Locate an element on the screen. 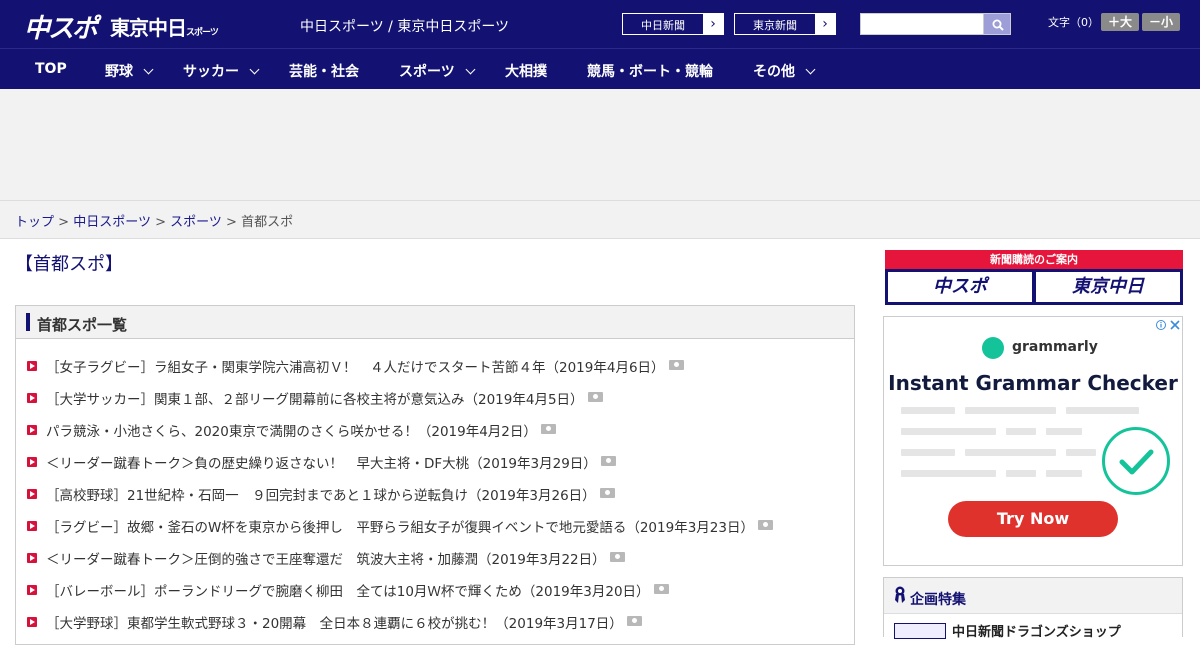 The width and height of the screenshot is (1200, 645). font-size-label: 文字（0） is located at coordinates (1073, 22).